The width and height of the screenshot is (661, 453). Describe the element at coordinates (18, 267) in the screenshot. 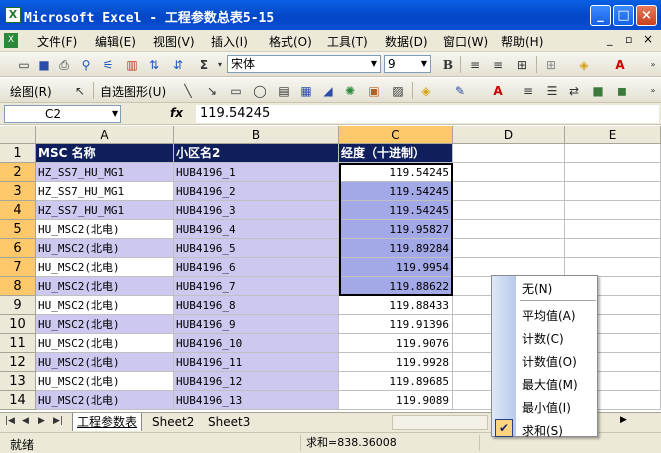

I see `row-header: 7` at that location.